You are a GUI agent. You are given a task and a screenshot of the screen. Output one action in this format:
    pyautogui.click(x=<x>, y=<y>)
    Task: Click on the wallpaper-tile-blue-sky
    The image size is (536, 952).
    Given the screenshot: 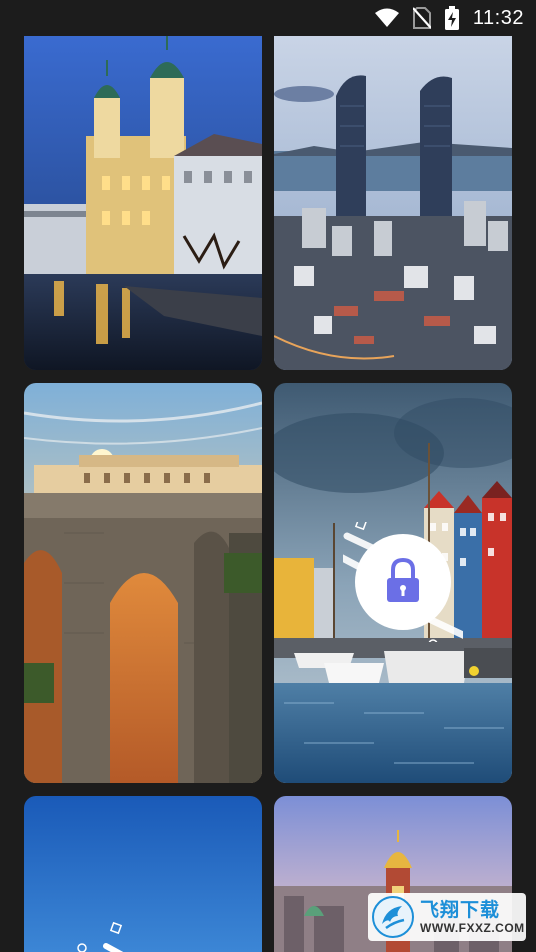 What is the action you would take?
    pyautogui.click(x=143, y=874)
    